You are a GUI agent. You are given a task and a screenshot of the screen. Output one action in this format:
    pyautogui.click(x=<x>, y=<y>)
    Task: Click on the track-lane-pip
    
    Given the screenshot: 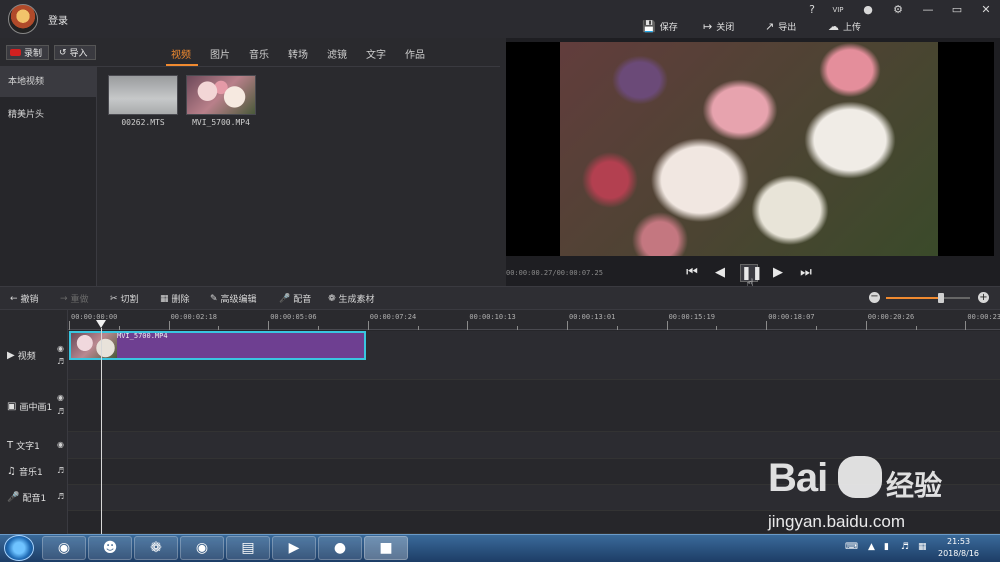 What is the action you would take?
    pyautogui.click(x=534, y=406)
    